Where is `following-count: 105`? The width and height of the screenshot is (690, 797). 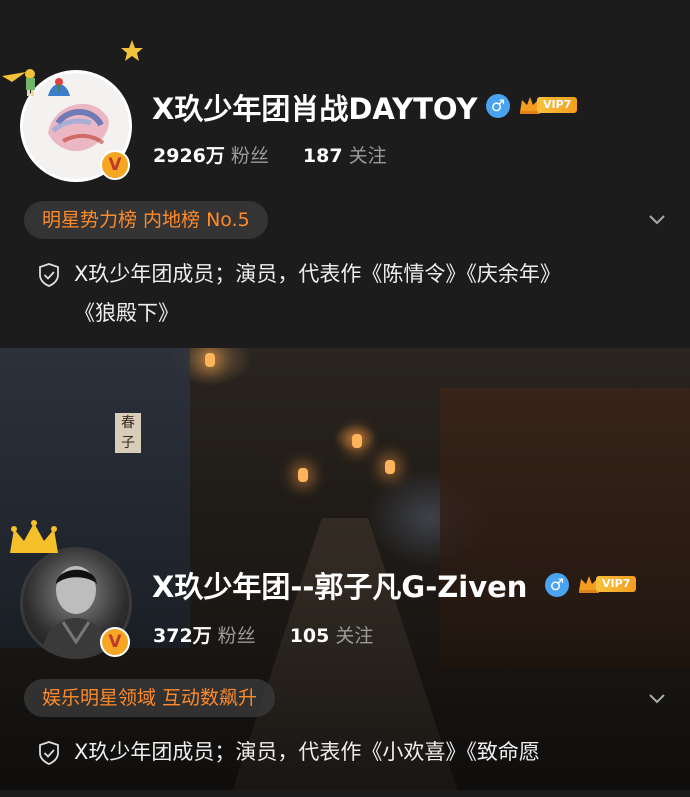 following-count: 105 is located at coordinates (310, 636).